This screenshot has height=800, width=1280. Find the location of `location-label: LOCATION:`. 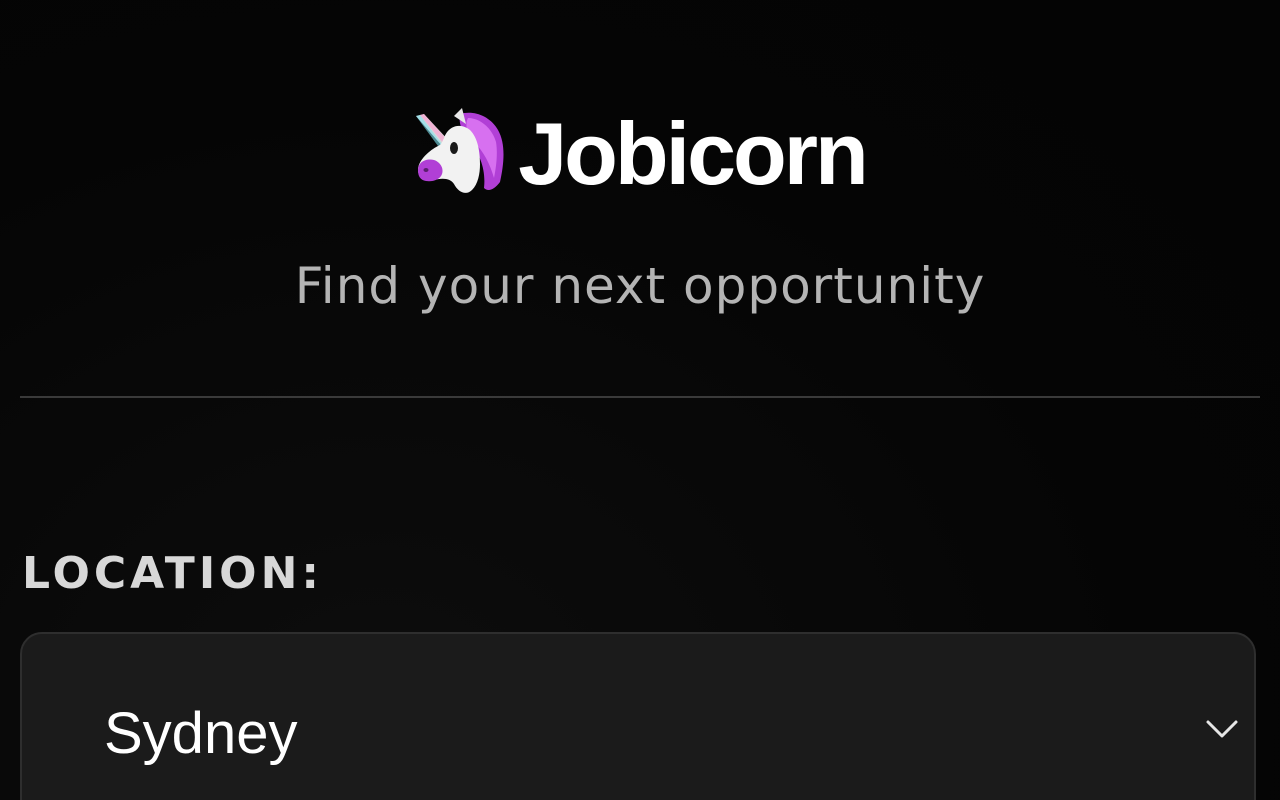

location-label: LOCATION: is located at coordinates (173, 573).